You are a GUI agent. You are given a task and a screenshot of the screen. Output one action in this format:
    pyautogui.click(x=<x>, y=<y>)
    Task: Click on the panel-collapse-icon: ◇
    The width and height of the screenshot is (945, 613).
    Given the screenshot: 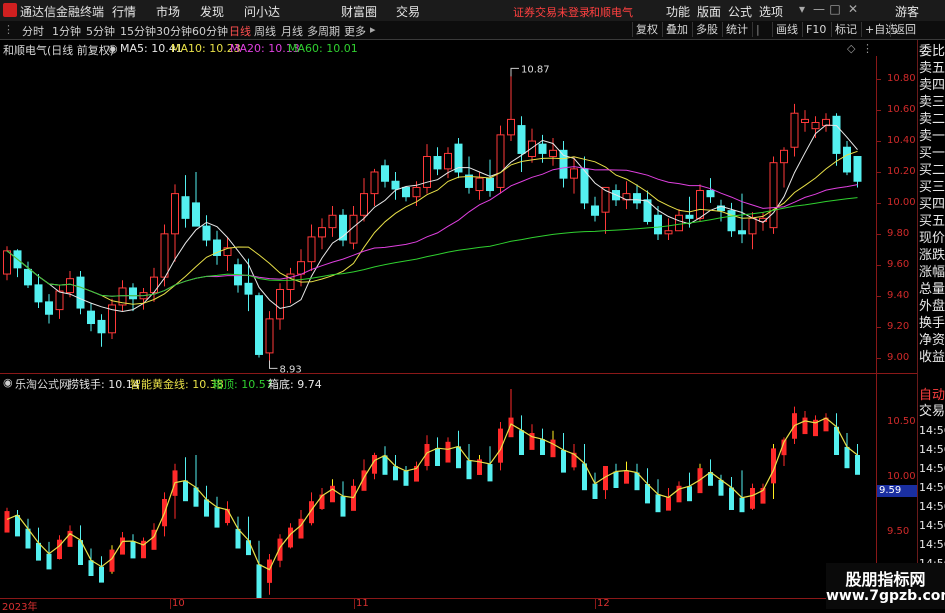 What is the action you would take?
    pyautogui.click(x=851, y=48)
    